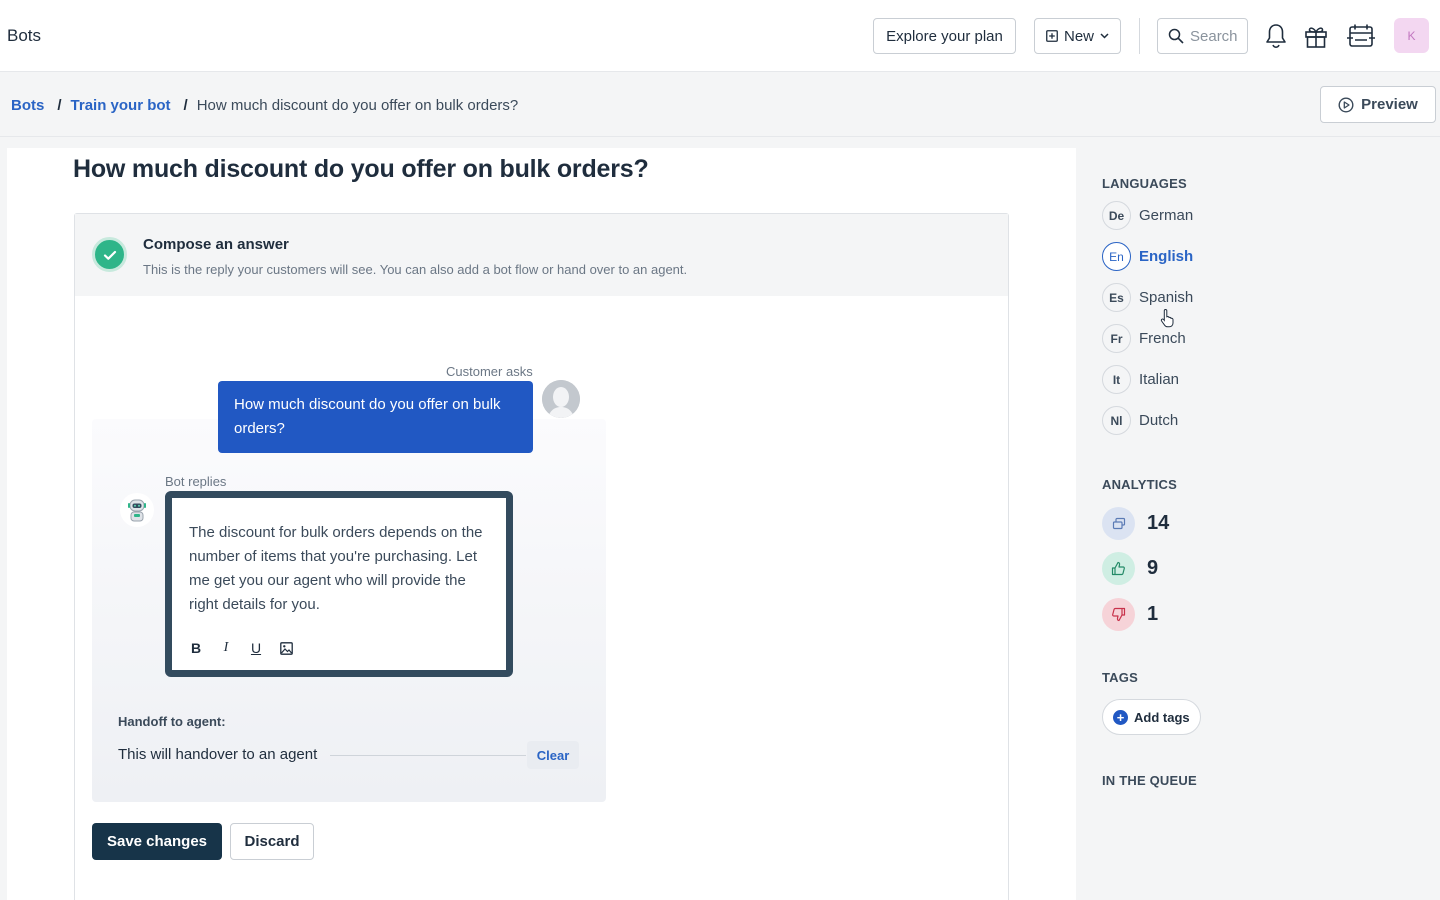  What do you see at coordinates (1144, 183) in the screenshot?
I see `languages-title: LANGUAGES` at bounding box center [1144, 183].